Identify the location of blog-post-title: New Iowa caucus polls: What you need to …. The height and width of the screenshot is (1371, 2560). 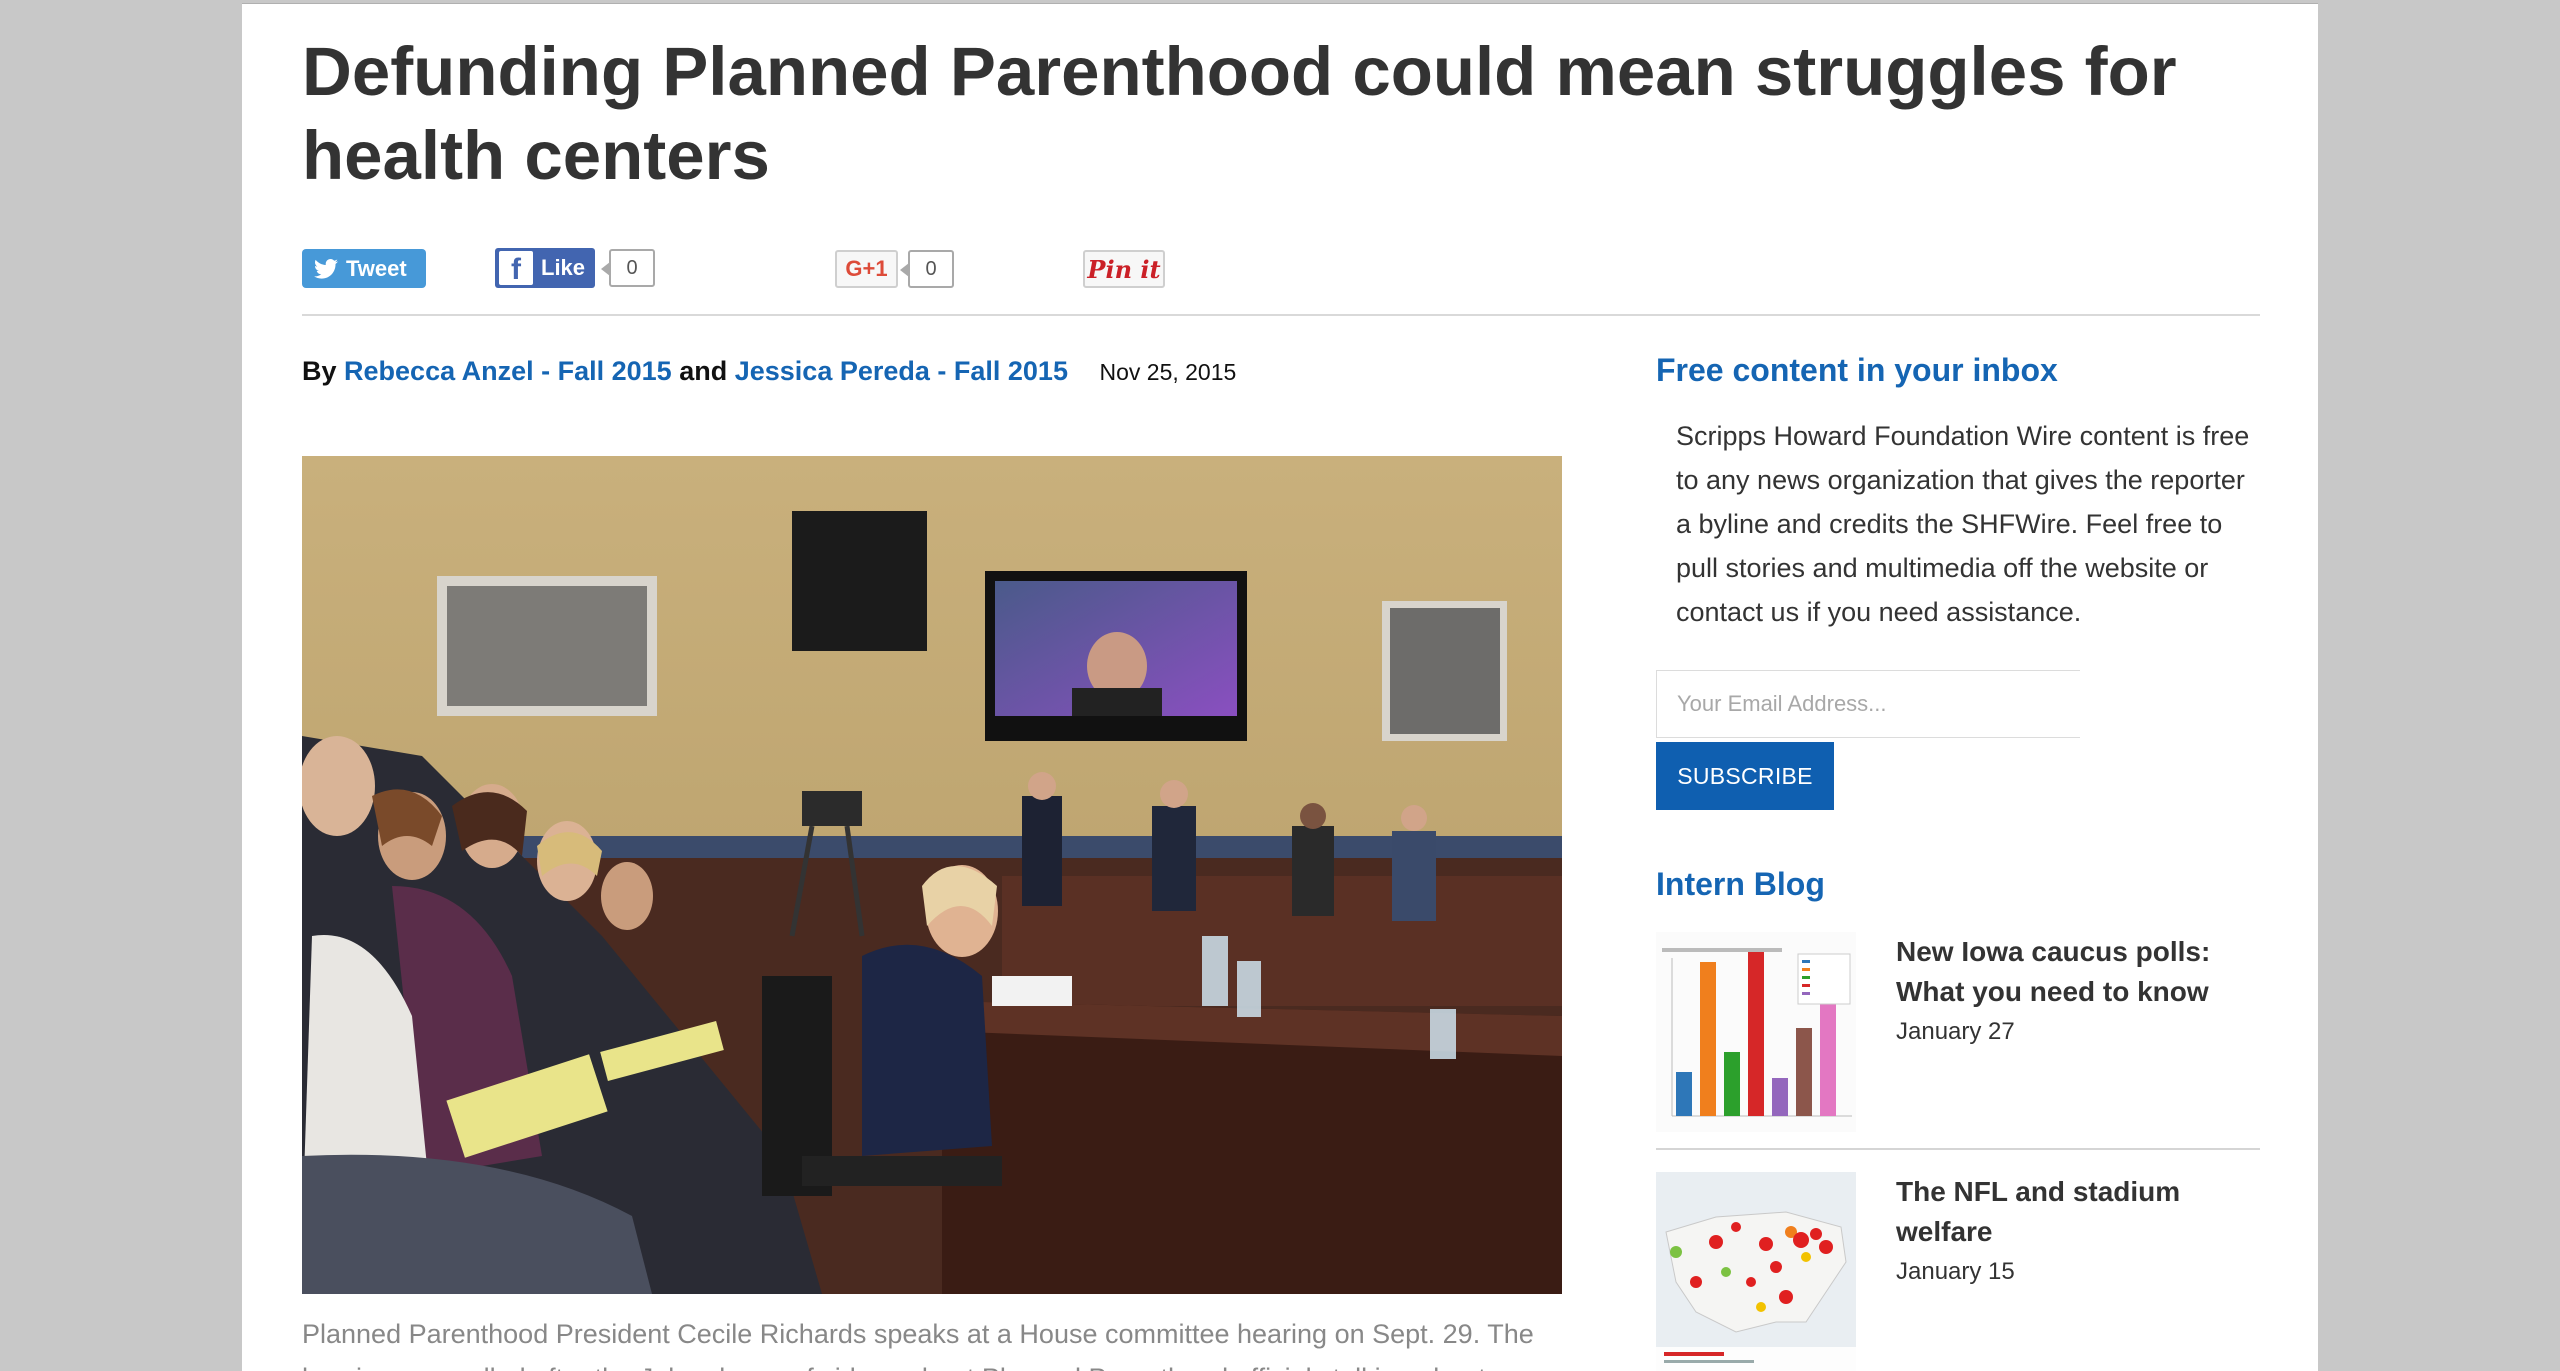
(2076, 972).